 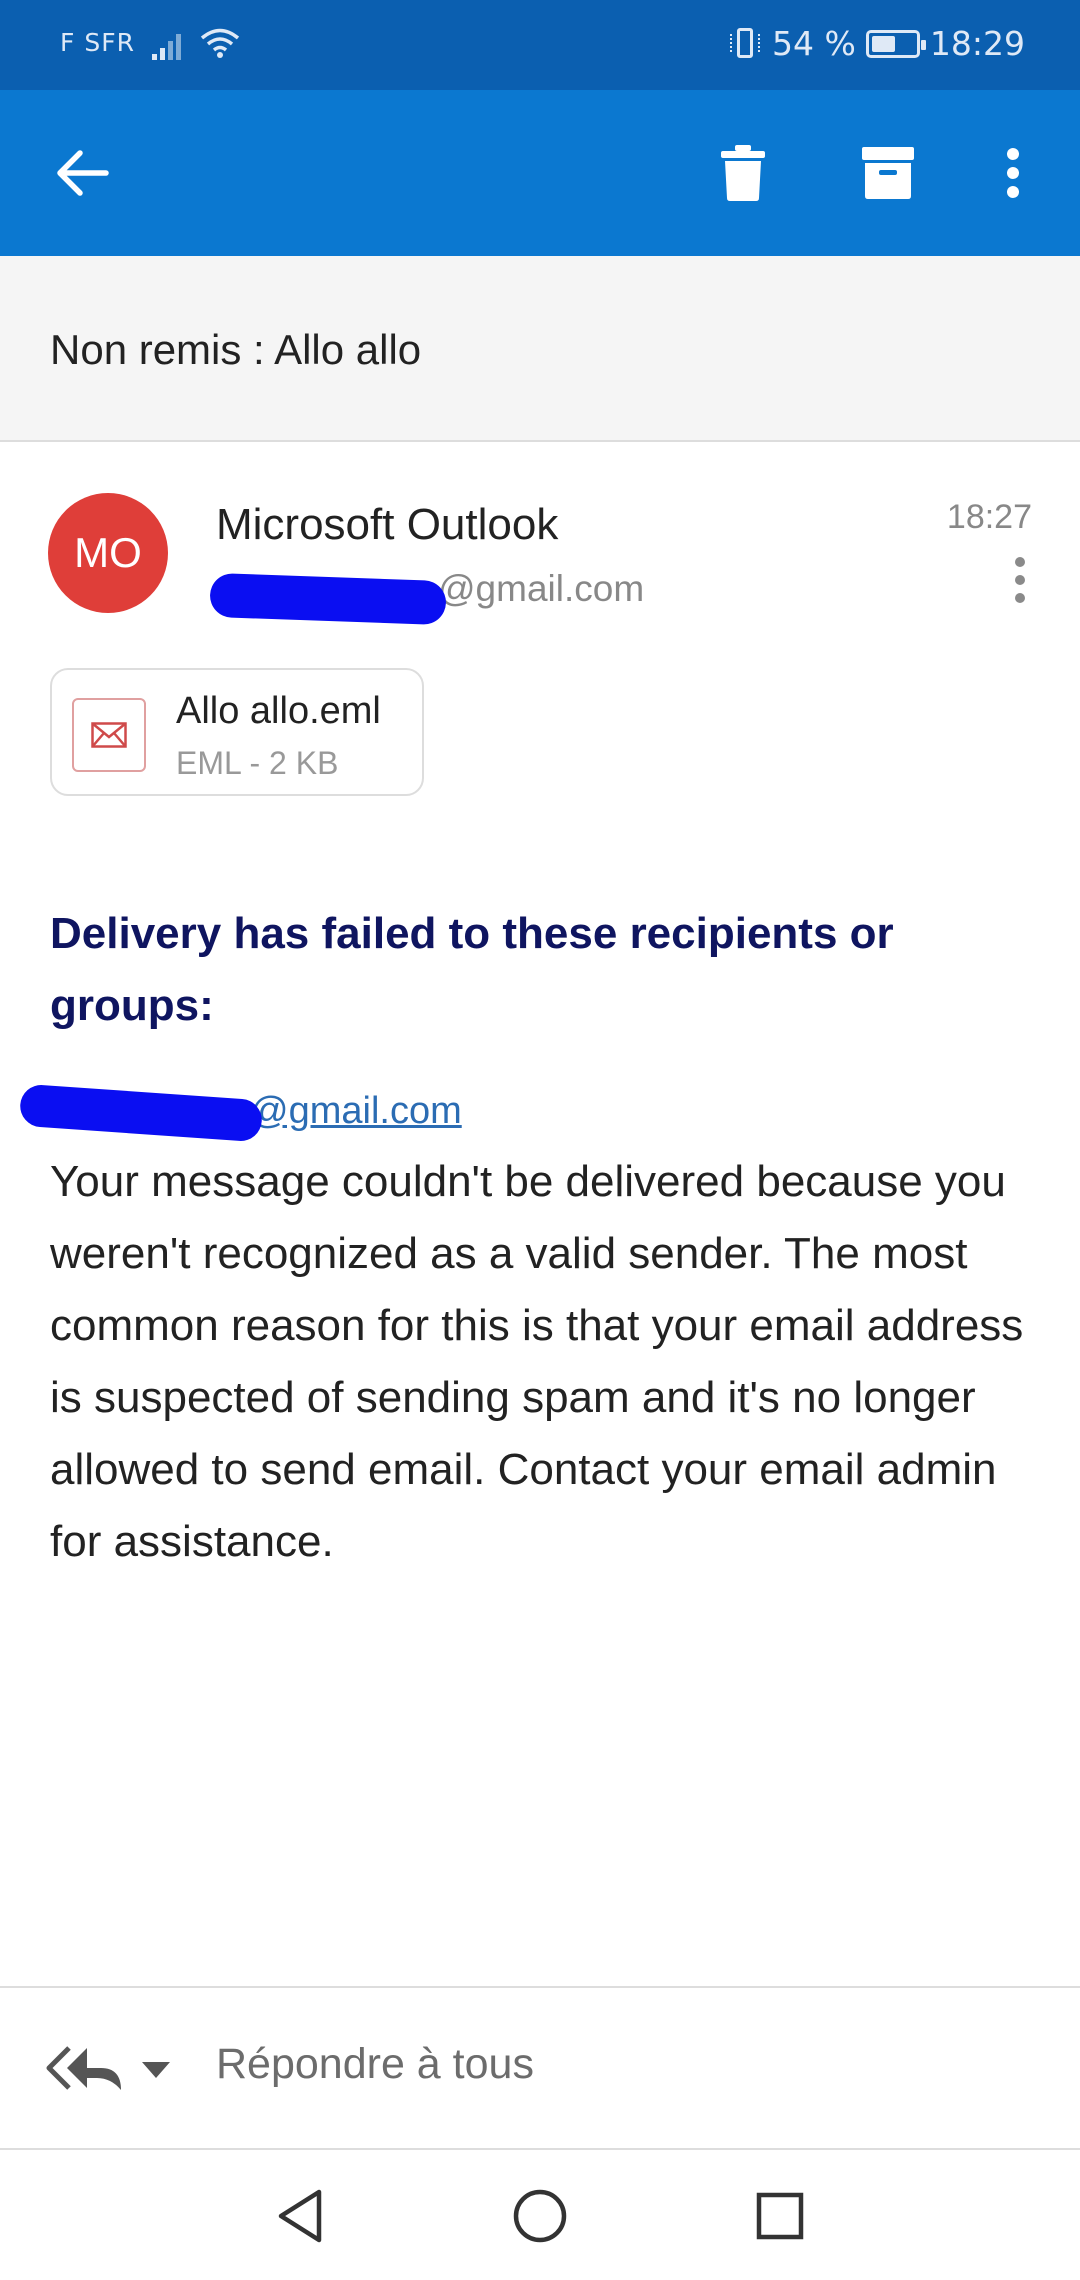 I want to click on status-right: 54 % 18:29, so click(x=877, y=43).